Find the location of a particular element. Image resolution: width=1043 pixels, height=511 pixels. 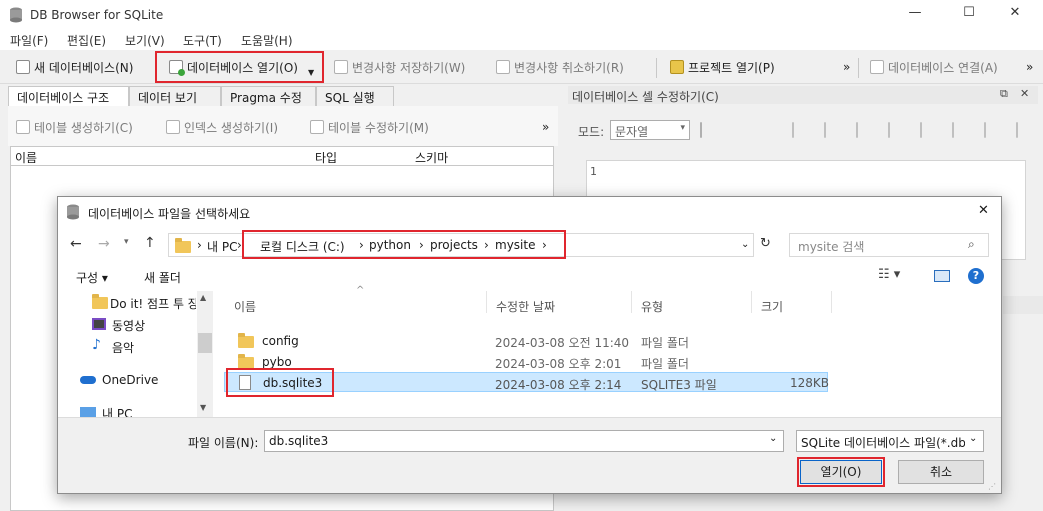

file-highlight is located at coordinates (280, 382).